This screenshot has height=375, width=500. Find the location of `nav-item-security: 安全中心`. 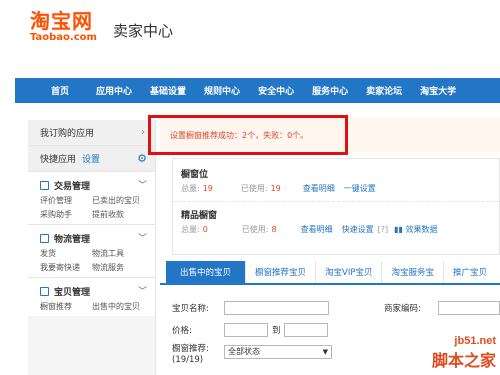

nav-item-security: 安全中心 is located at coordinates (276, 90).